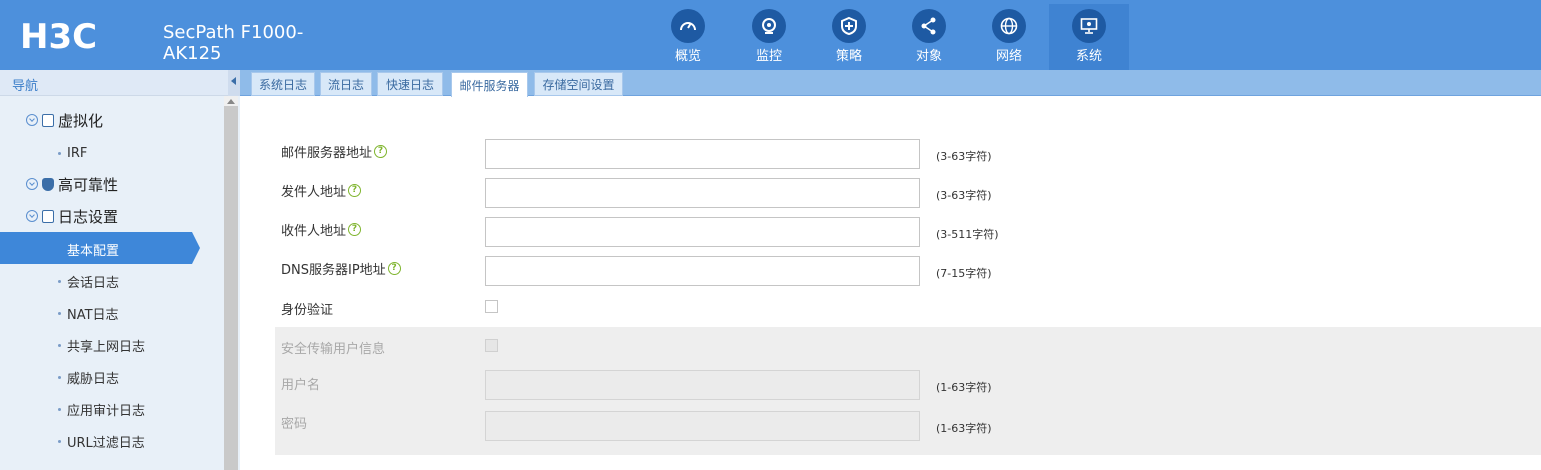  What do you see at coordinates (702, 193) in the screenshot?
I see `sender-input` at bounding box center [702, 193].